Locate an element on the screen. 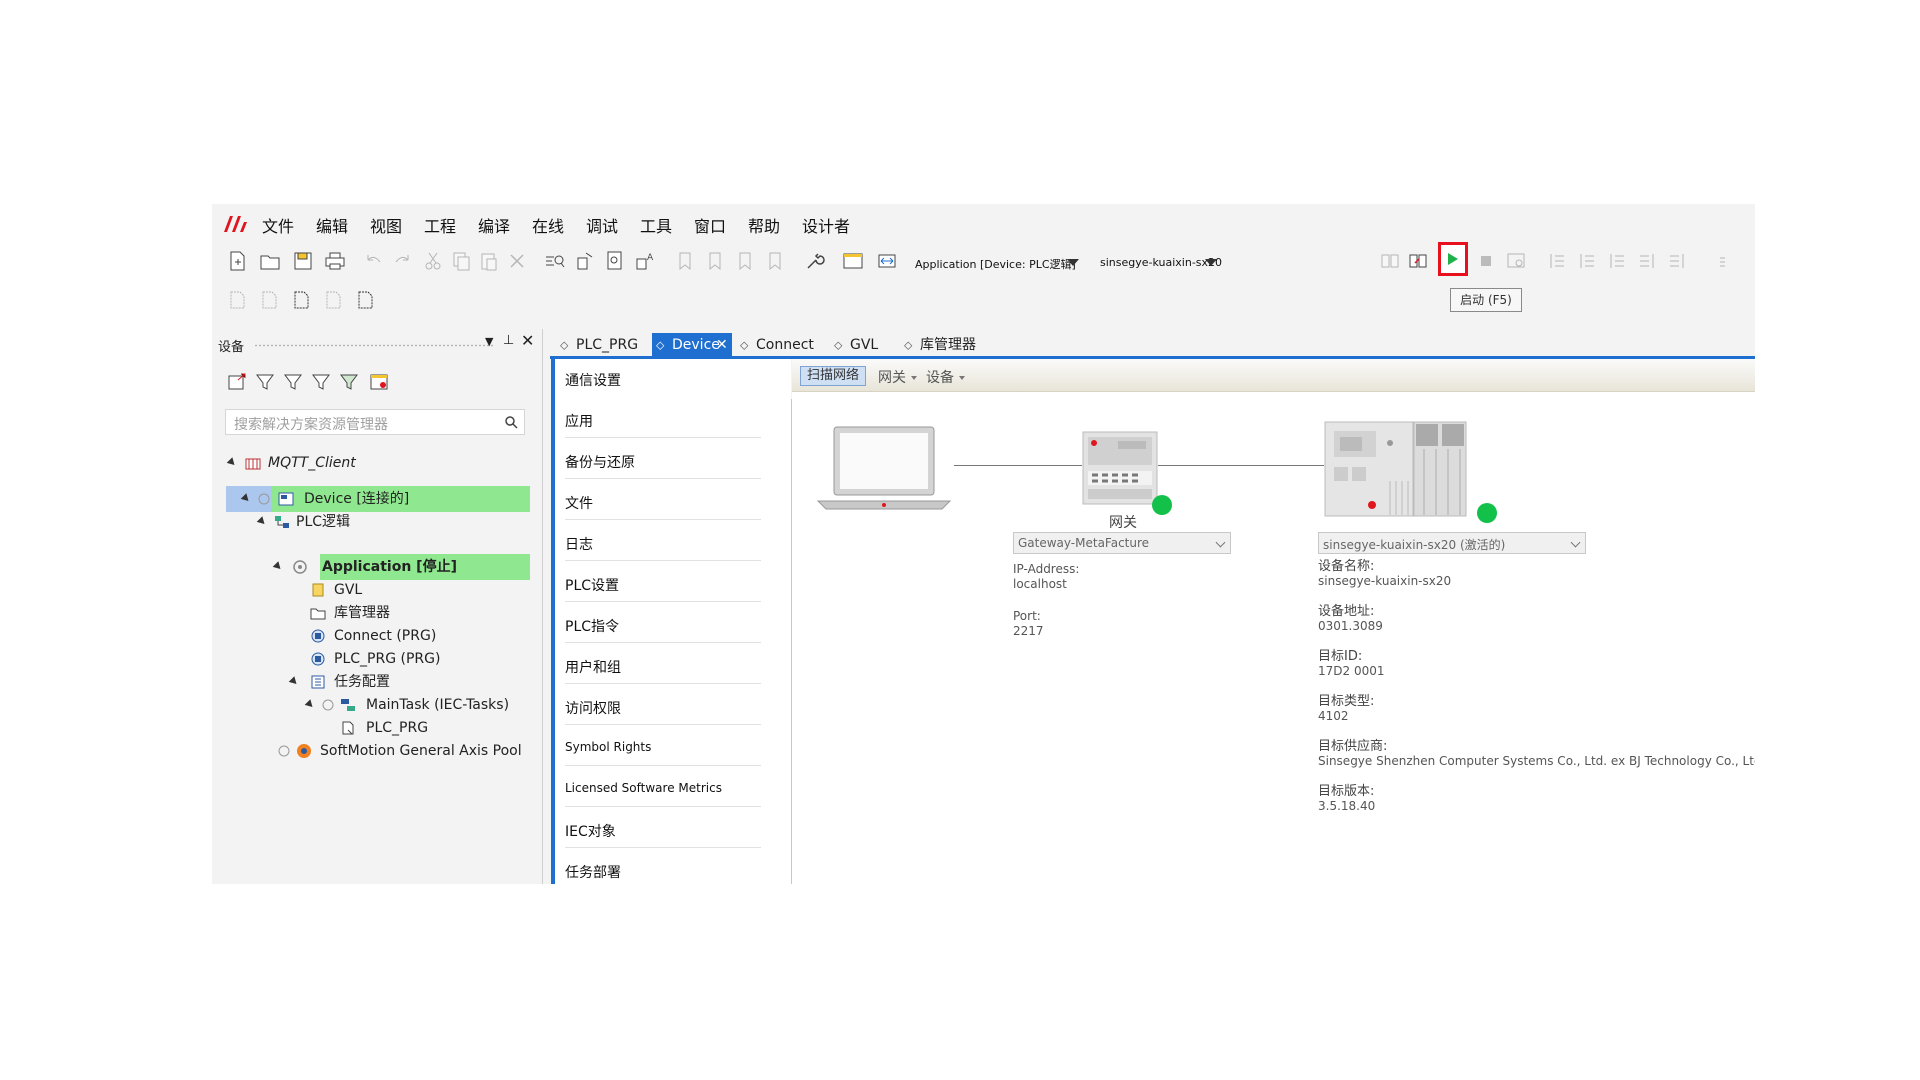  undo-icon is located at coordinates (373, 261).